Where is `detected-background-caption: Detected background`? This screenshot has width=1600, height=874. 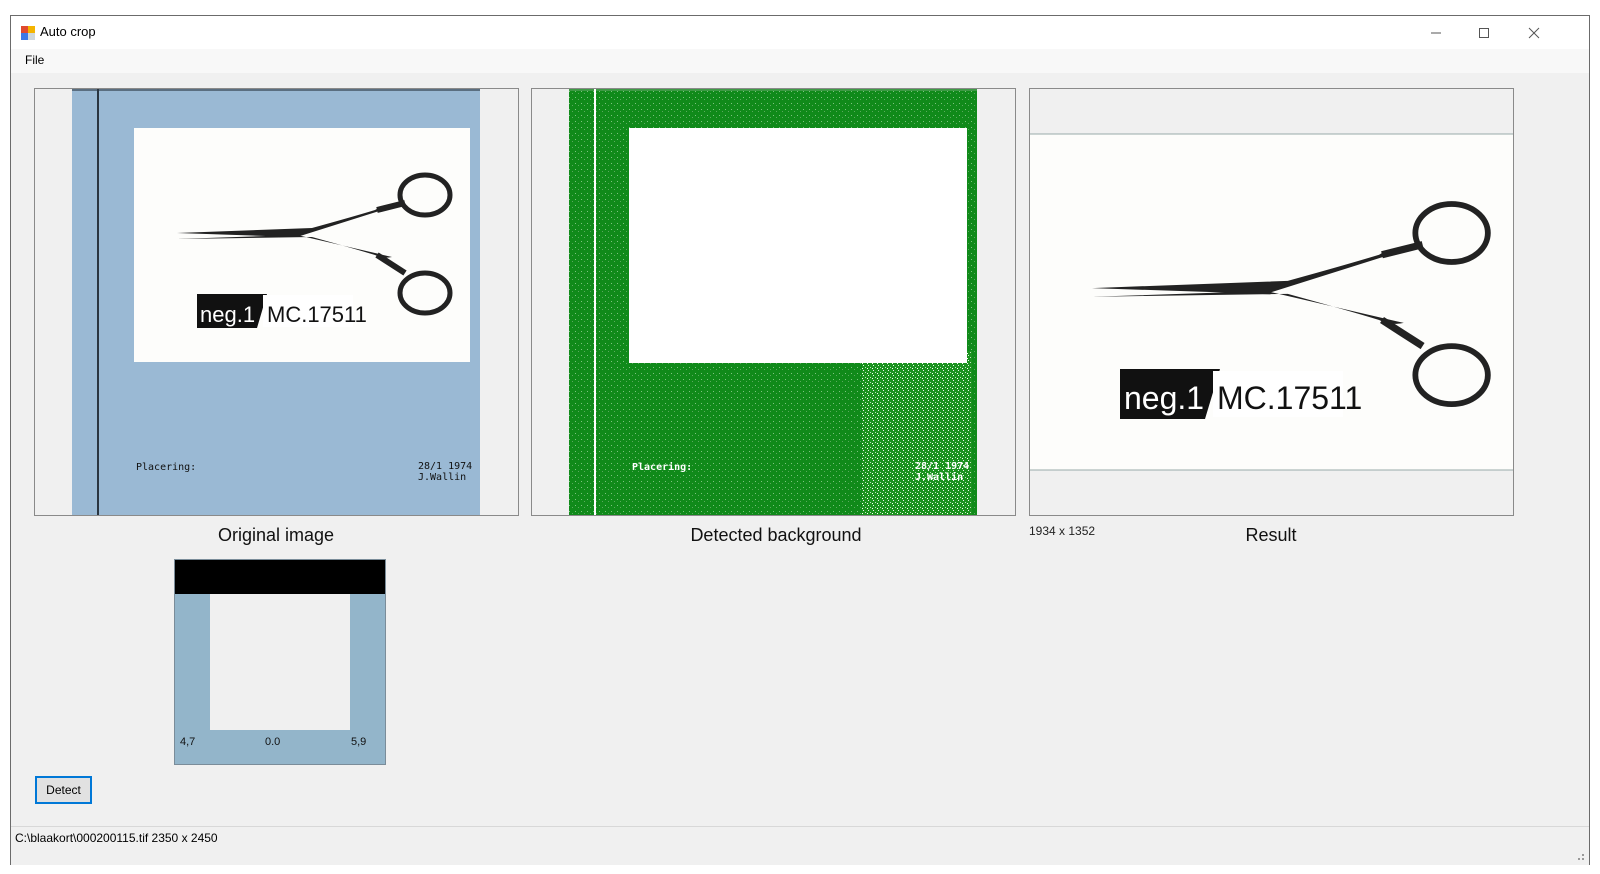
detected-background-caption: Detected background is located at coordinates (776, 535).